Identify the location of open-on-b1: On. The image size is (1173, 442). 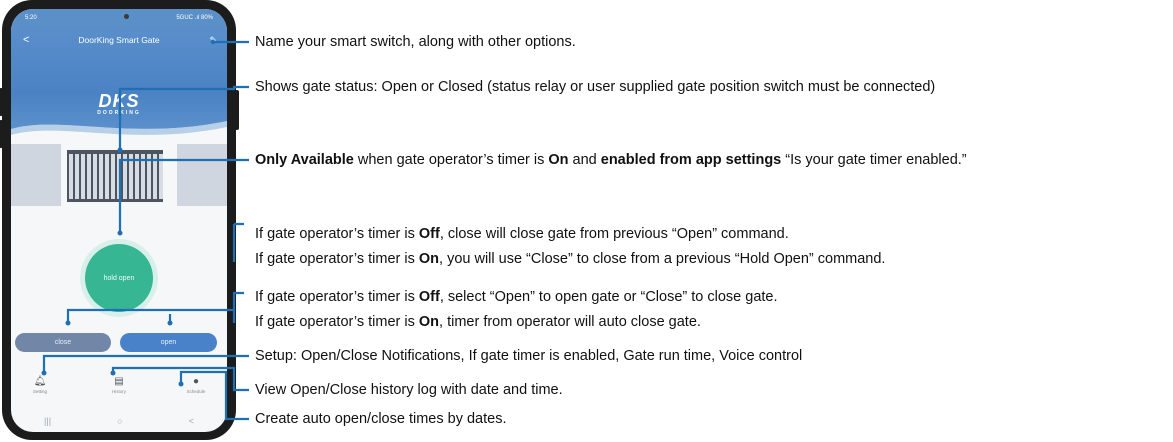
(429, 322).